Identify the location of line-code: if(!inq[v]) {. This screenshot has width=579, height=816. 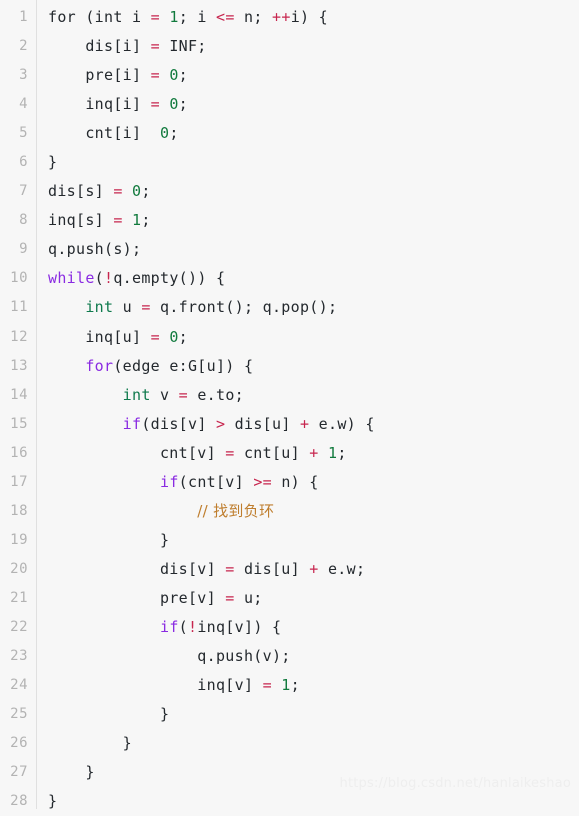
(164, 627).